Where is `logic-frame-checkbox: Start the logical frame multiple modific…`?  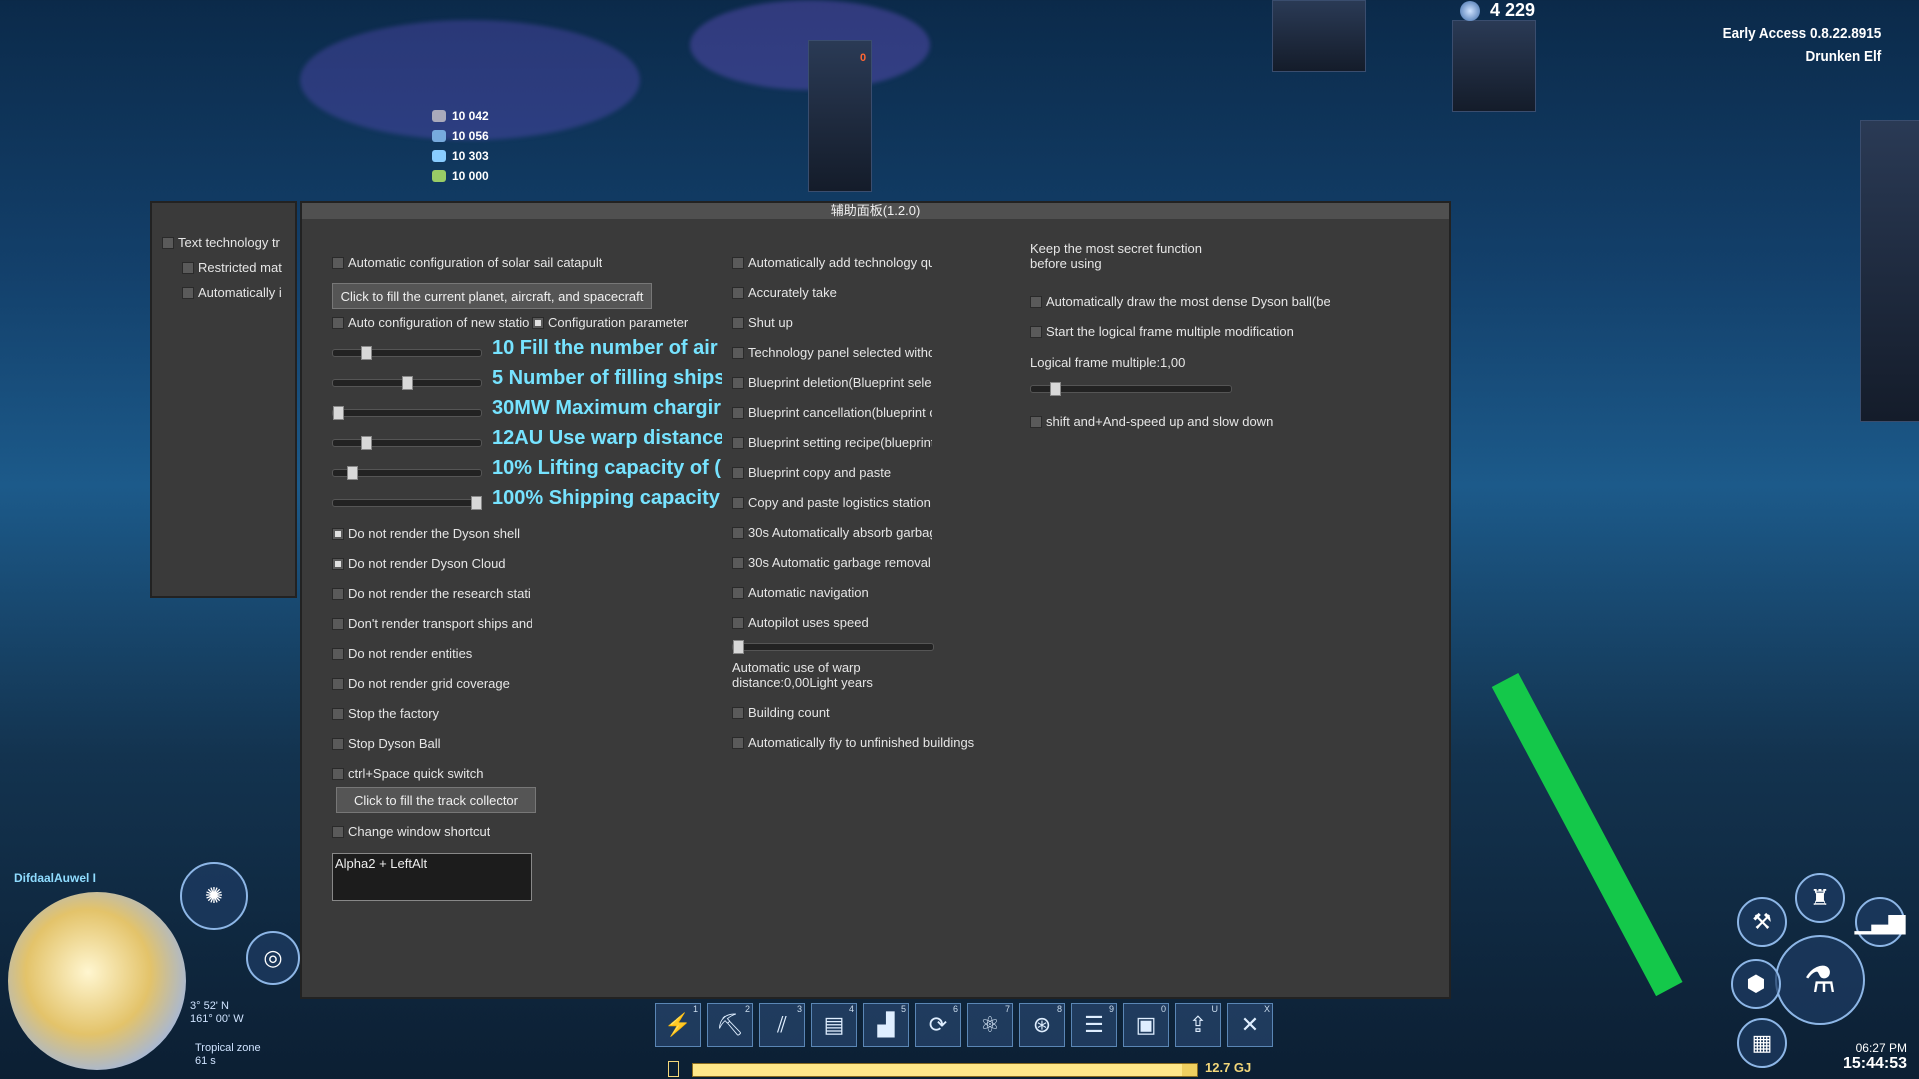
logic-frame-checkbox: Start the logical frame multiple modific… is located at coordinates (1162, 331).